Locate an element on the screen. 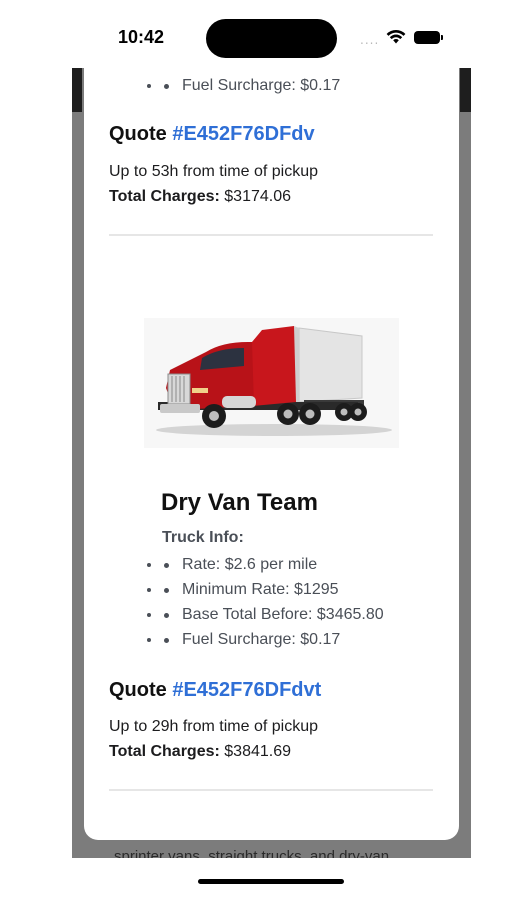  backdrop-edge-right is located at coordinates (465, 90).